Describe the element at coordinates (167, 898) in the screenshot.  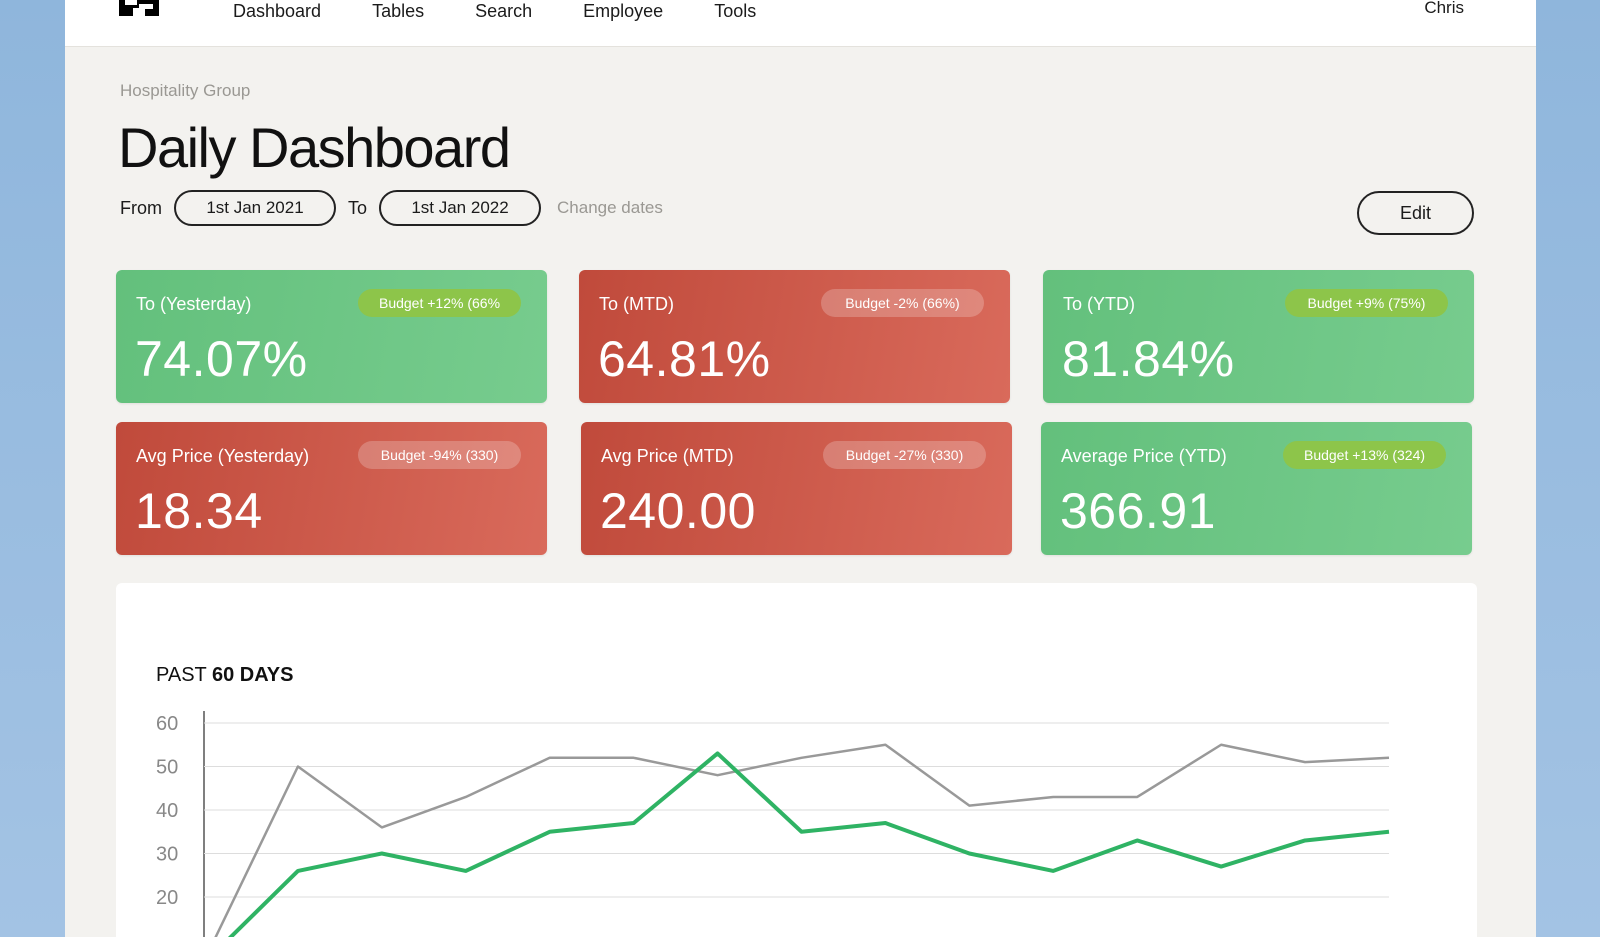
I see `y-tick-label: 20` at that location.